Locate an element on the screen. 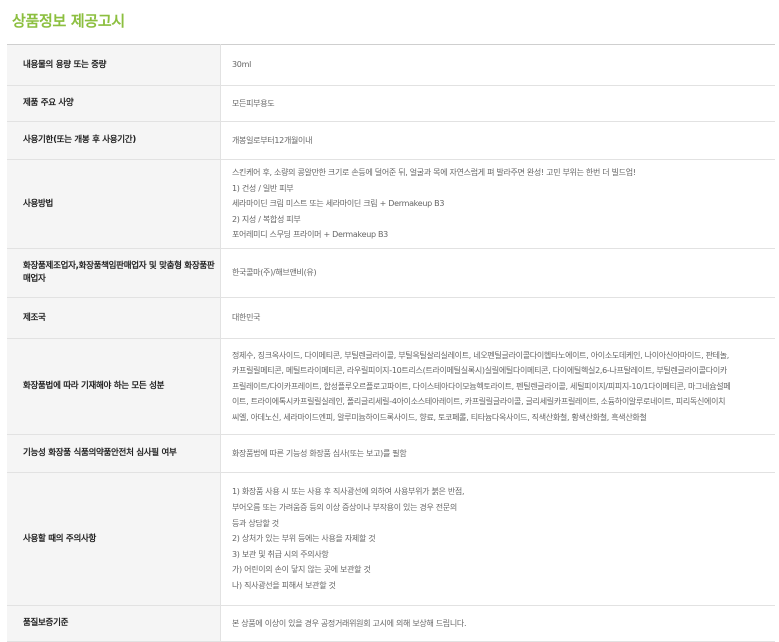 Image resolution: width=779 pixels, height=642 pixels. value-line: 부어오름 또는 가려움증 등의 이상 증상이나 부작용이 있는 경우 전문의 is located at coordinates (344, 508).